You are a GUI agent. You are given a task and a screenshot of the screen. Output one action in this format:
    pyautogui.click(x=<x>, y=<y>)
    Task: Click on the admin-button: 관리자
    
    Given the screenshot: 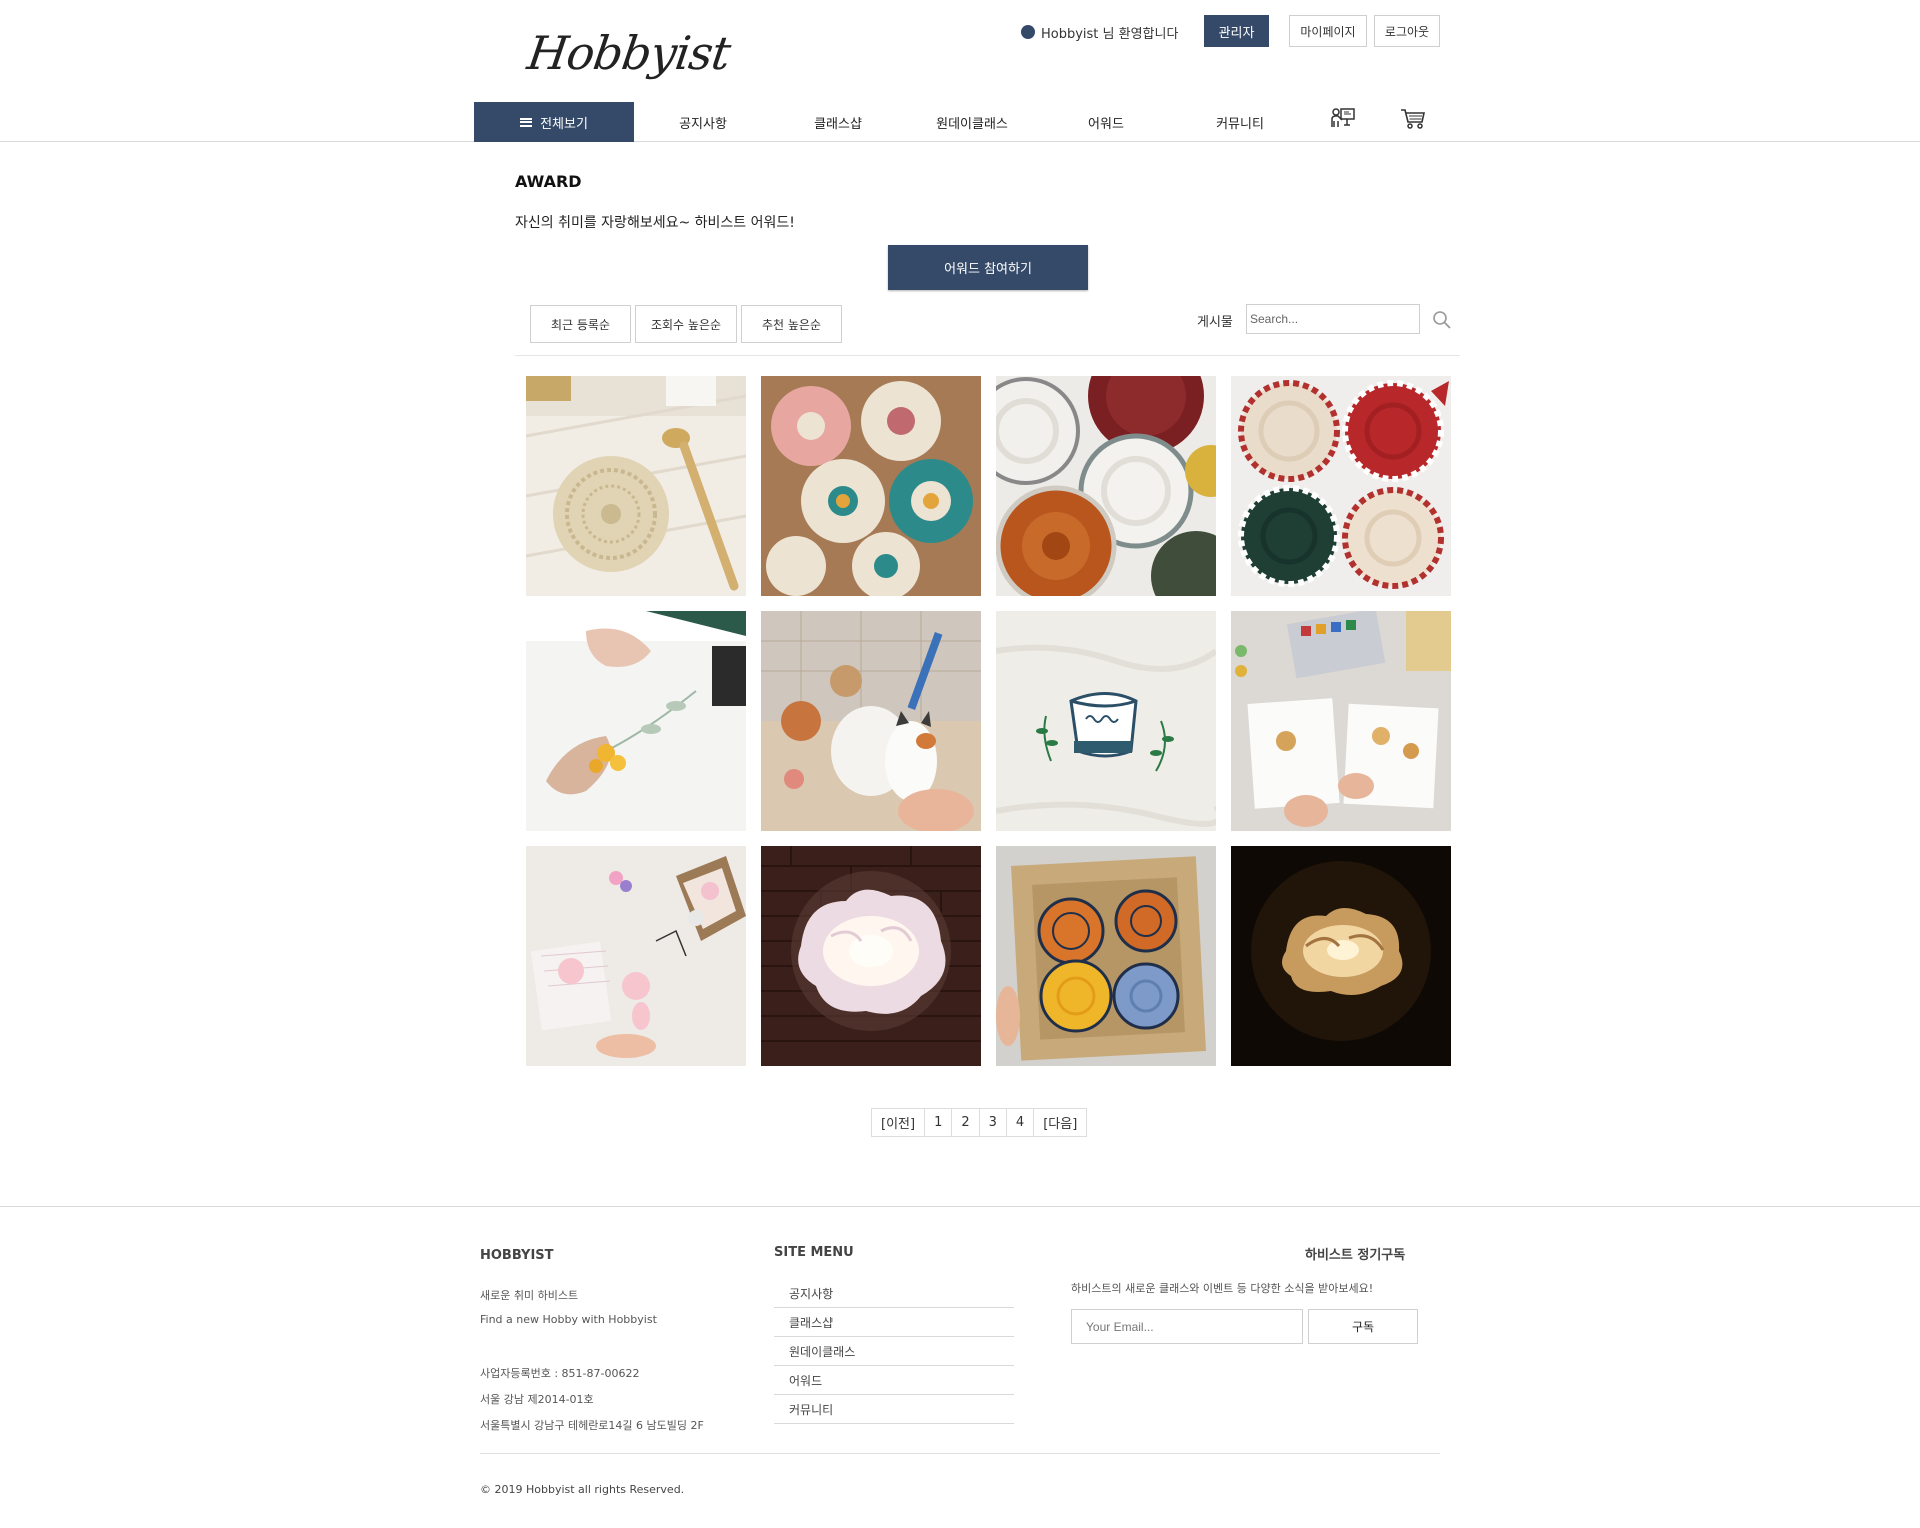 What is the action you would take?
    pyautogui.click(x=1236, y=31)
    